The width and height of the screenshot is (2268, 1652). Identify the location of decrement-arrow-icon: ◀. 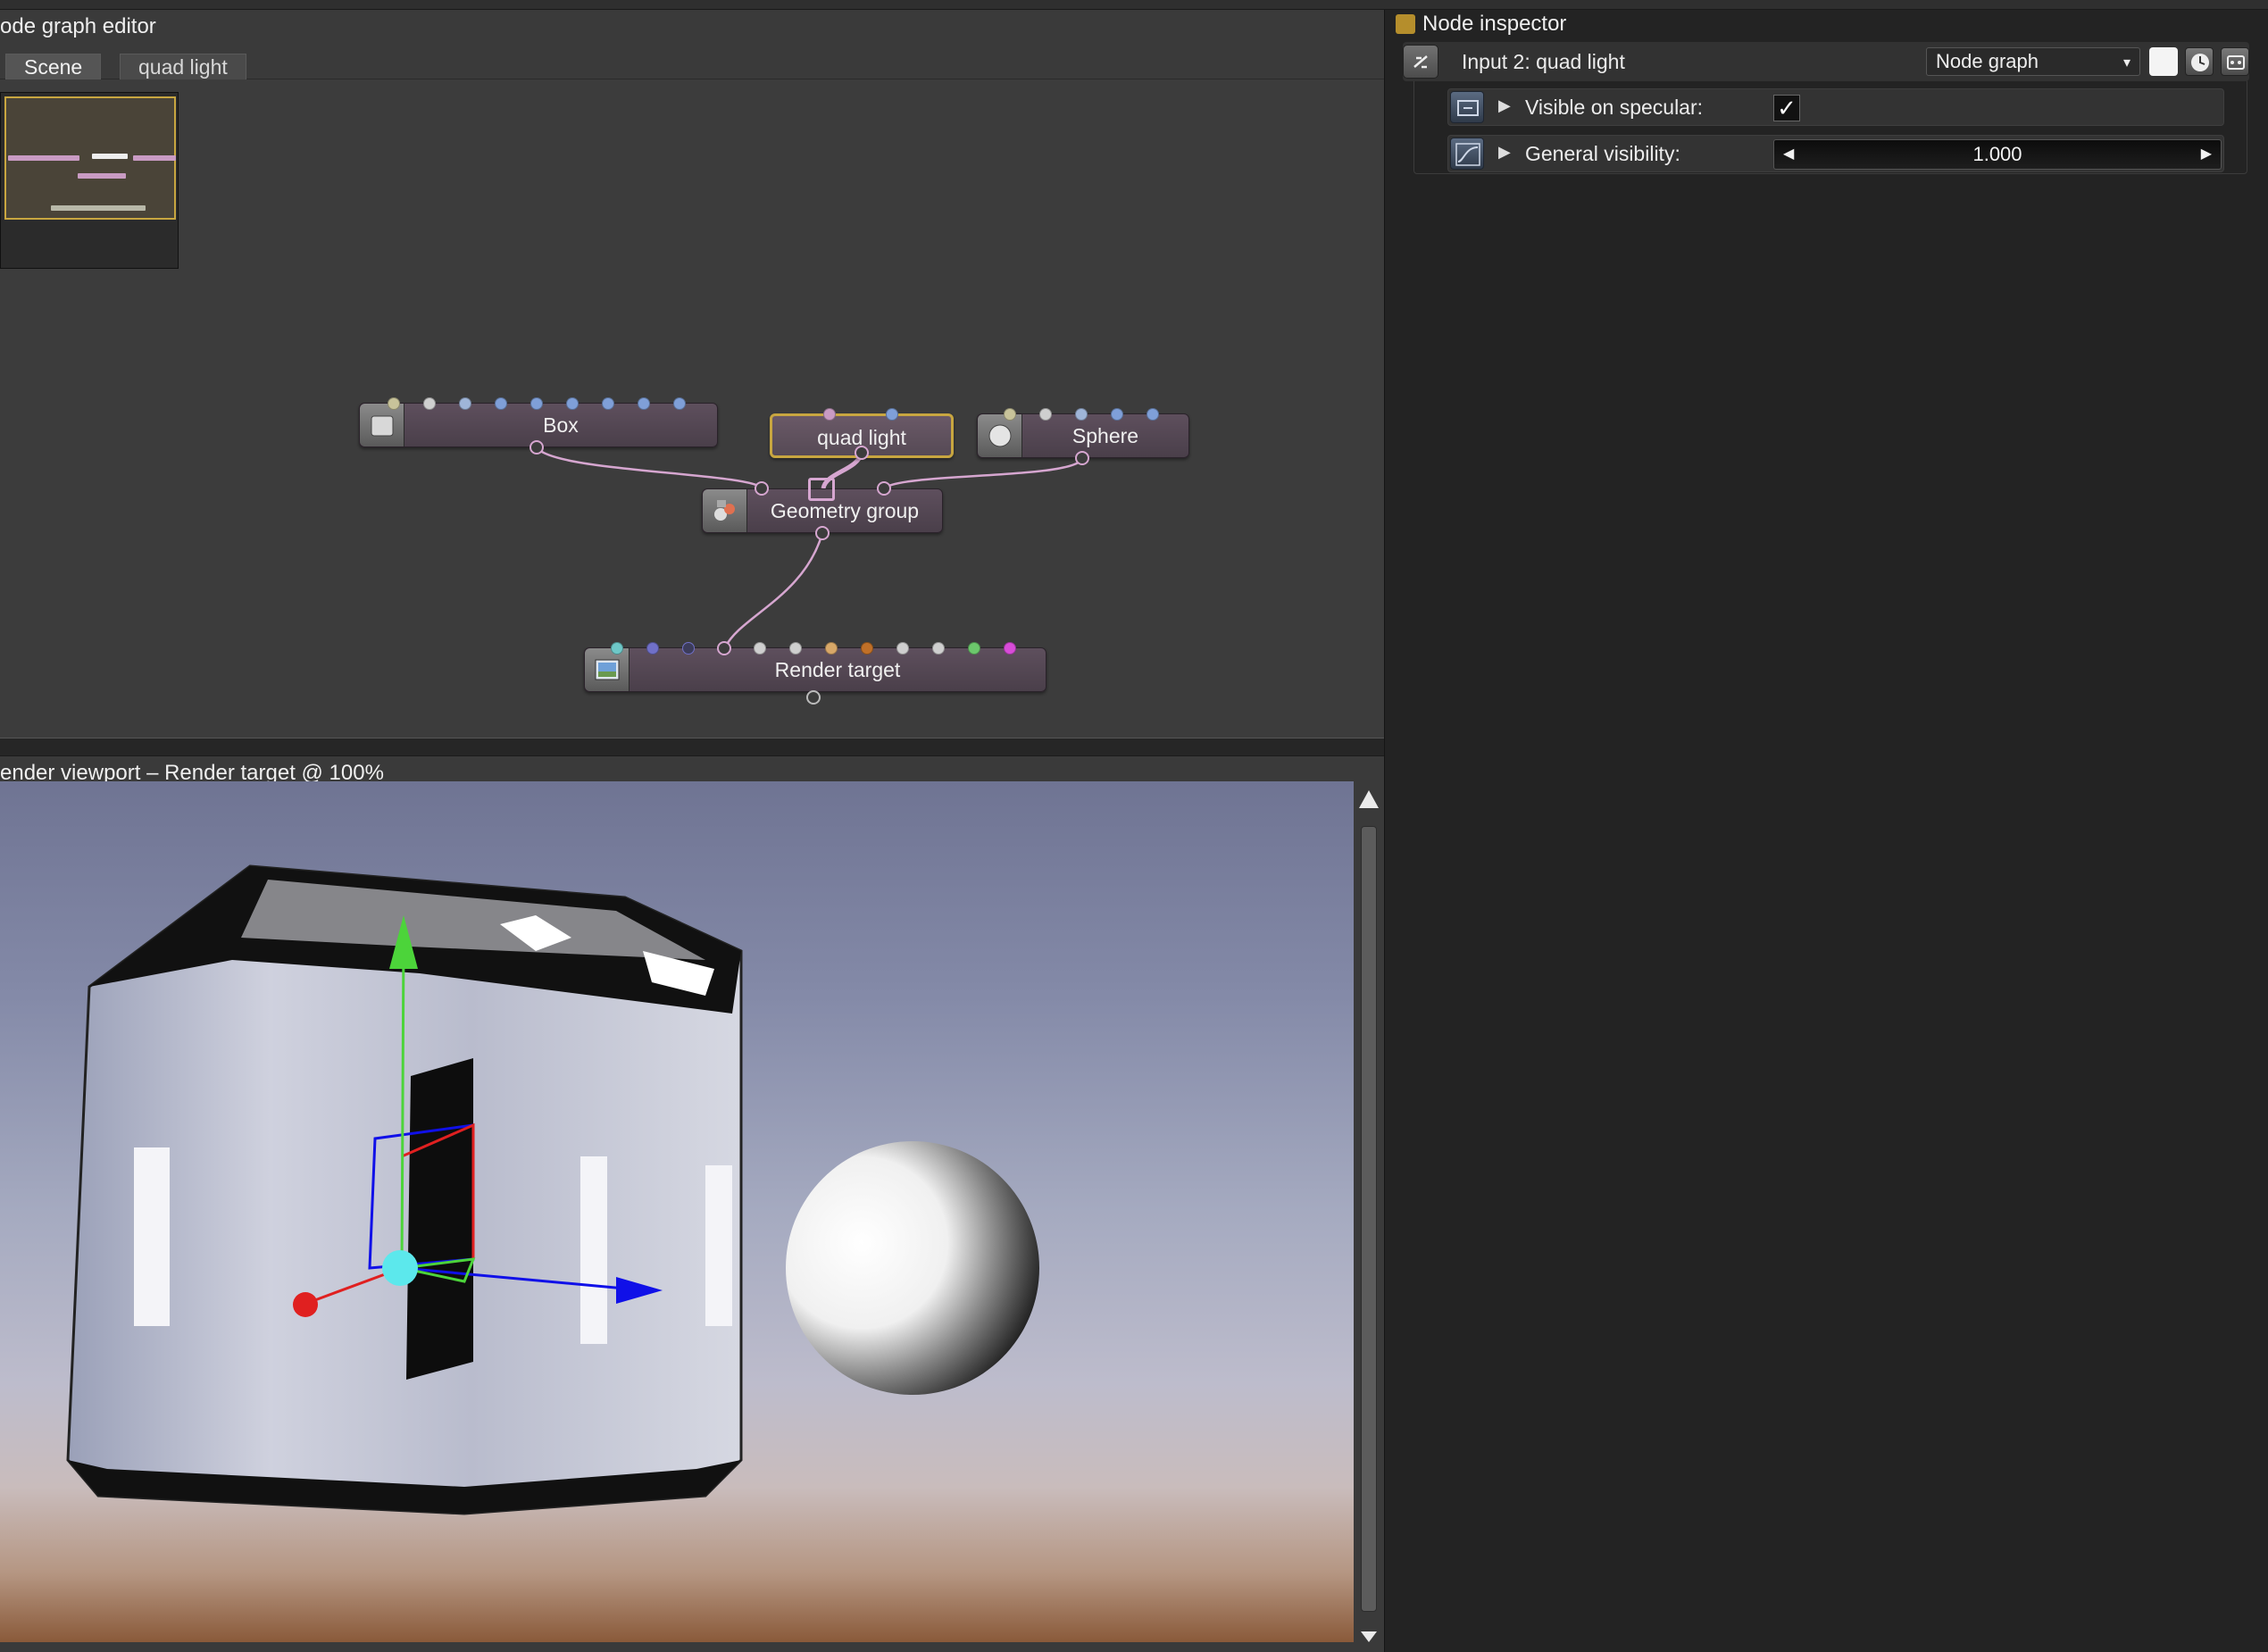
(1788, 154).